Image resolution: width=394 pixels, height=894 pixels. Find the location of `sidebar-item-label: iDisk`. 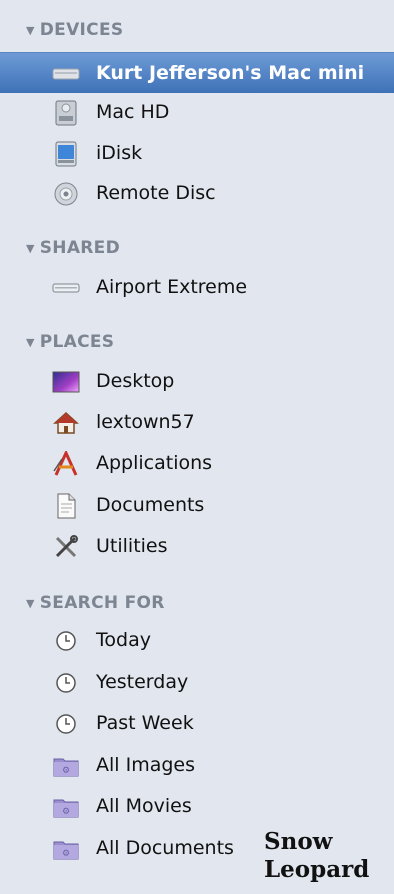

sidebar-item-label: iDisk is located at coordinates (119, 153).